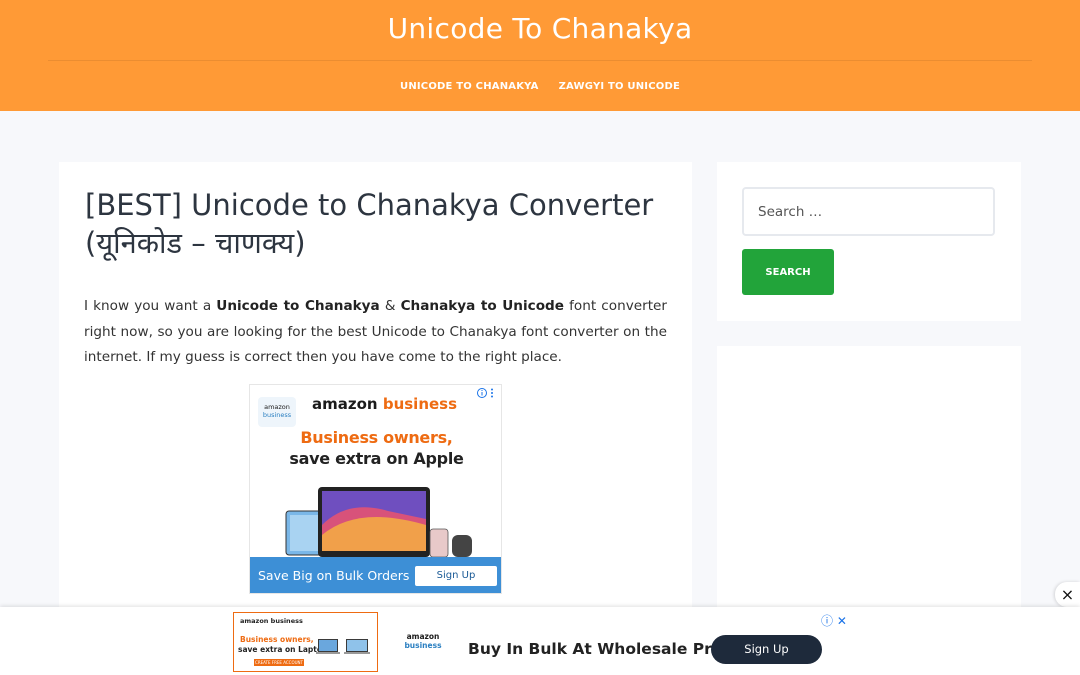  I want to click on nav-item-zawgyi-to-unicode: ZAWGYI TO UNICODE, so click(619, 86).